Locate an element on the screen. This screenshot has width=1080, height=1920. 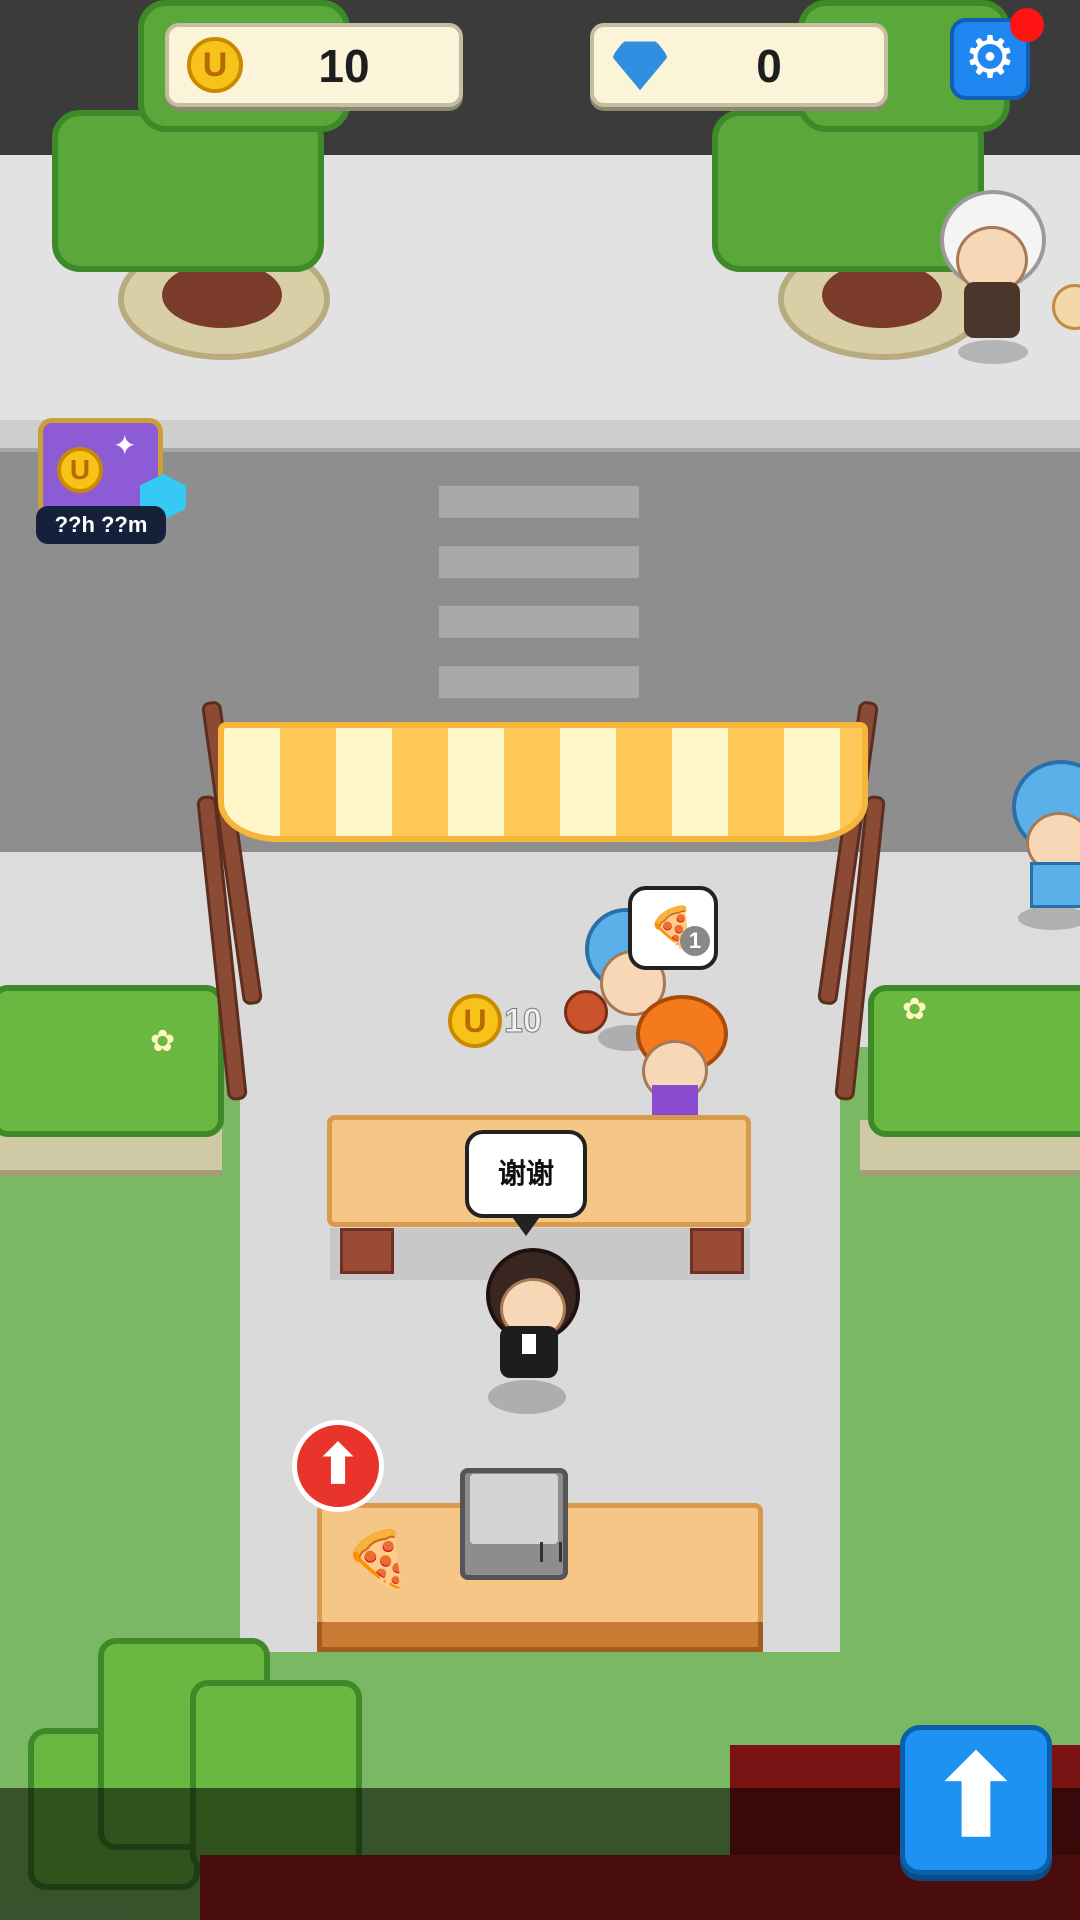
gem-counter: 0 is located at coordinates (739, 65).